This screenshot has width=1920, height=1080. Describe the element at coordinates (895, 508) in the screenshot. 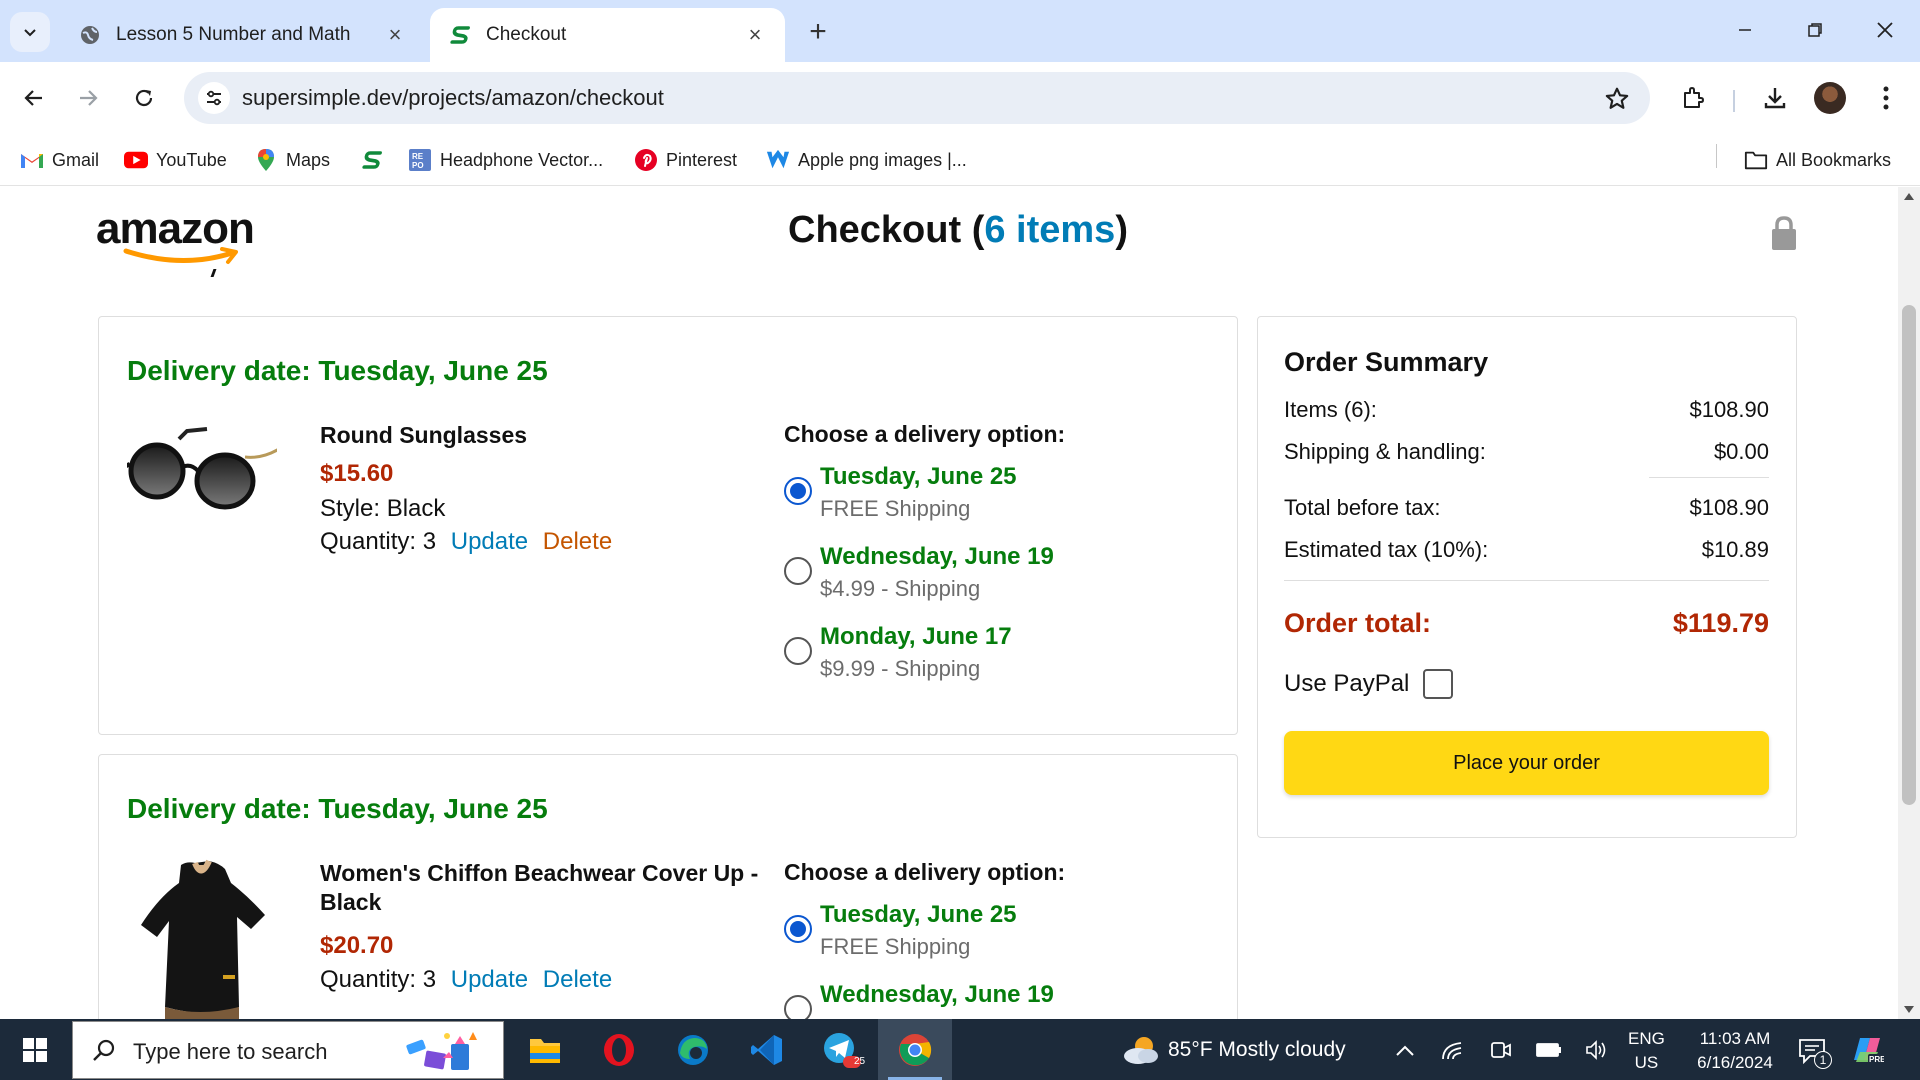

I see `option-shipping: FREE Shipping` at that location.